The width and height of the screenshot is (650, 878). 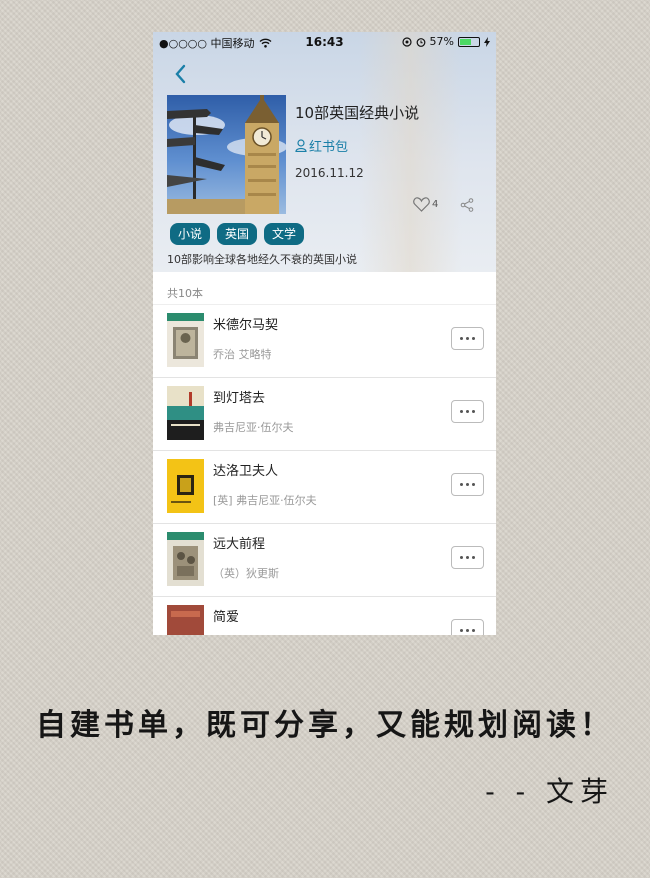 I want to click on tag-novel: 小说, so click(x=190, y=234).